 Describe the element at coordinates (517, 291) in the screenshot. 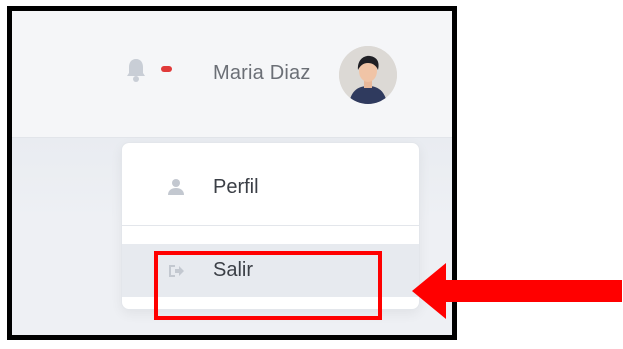

I see `red-arrow-icon` at that location.